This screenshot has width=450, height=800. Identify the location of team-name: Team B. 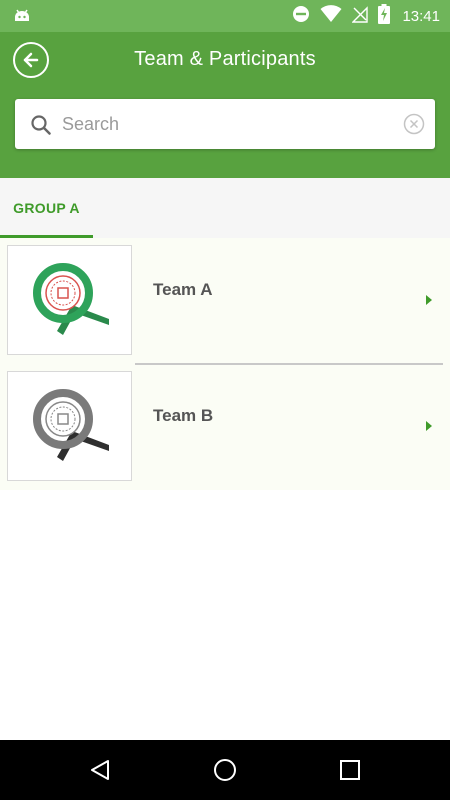
(183, 415).